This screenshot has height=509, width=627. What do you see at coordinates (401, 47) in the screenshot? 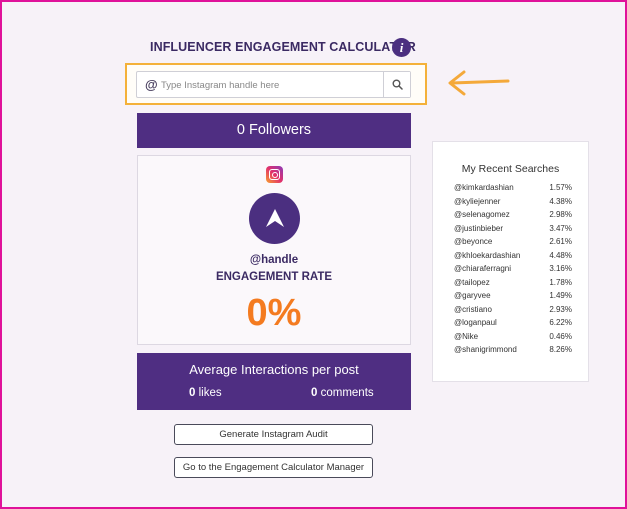
I see `info-icon: i` at bounding box center [401, 47].